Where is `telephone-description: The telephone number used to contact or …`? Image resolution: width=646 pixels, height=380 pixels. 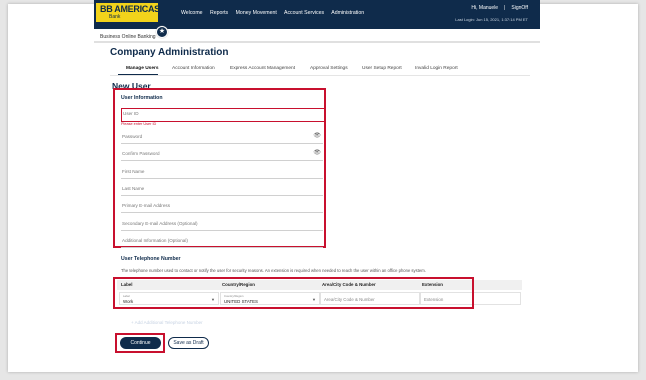
telephone-description: The telephone number used to contact or … is located at coordinates (273, 270).